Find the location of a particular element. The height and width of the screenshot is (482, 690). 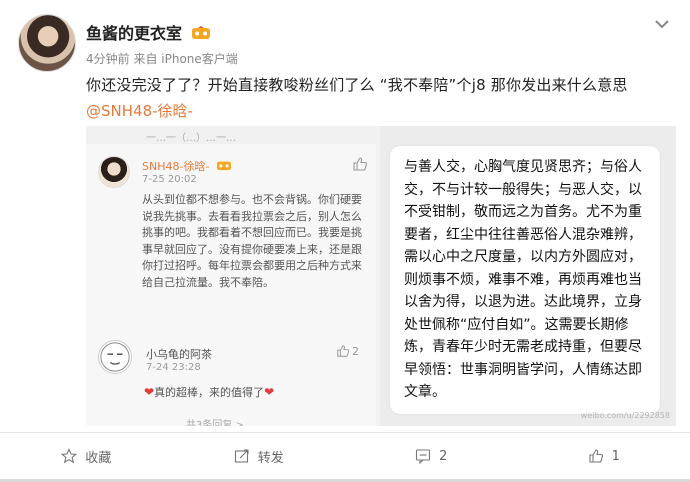

like-button: 1 is located at coordinates (604, 456).